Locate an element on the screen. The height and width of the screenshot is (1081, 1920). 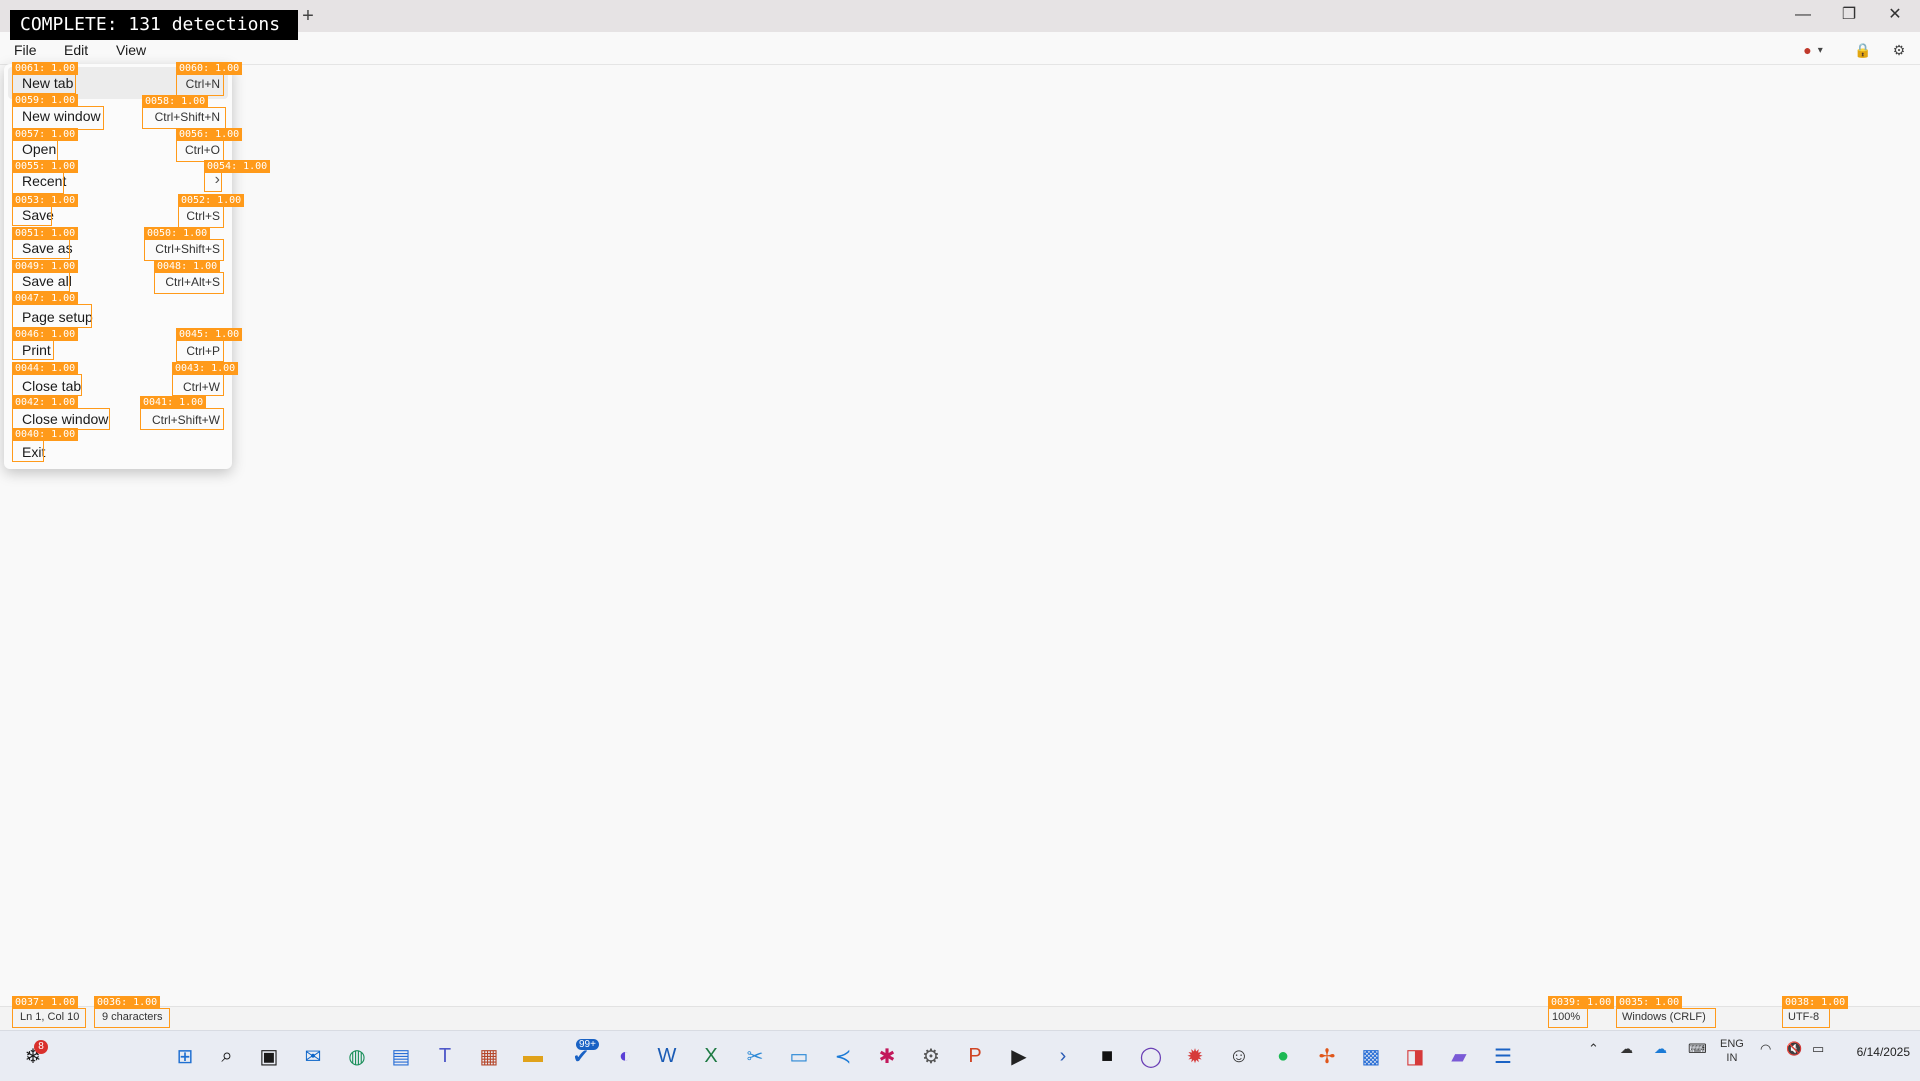
menu-item-shortcut: Ctrl+W is located at coordinates (201, 387).